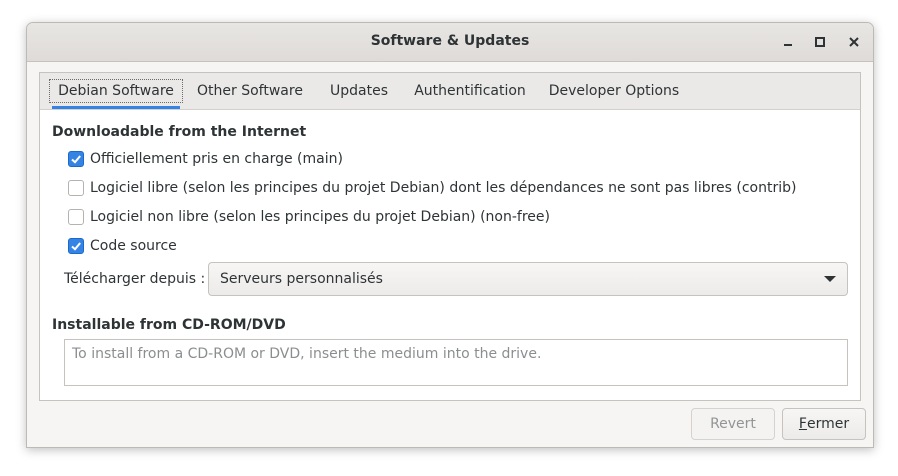  I want to click on maximize-button, so click(820, 42).